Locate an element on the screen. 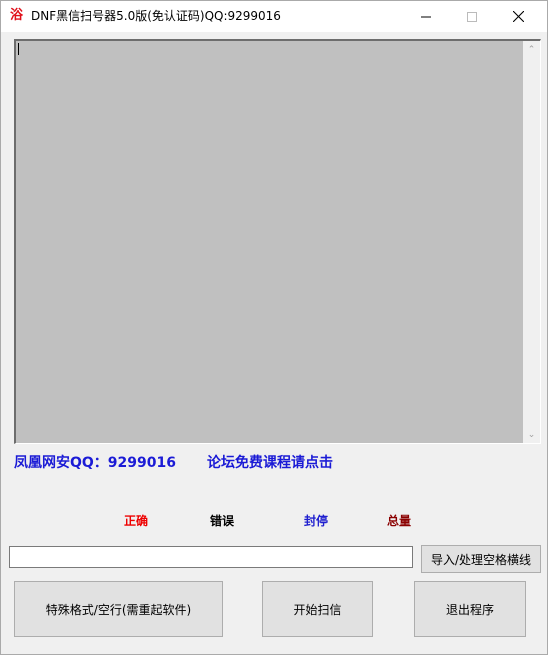 The height and width of the screenshot is (655, 548). window-title: DNF黑信扫号器5.0版(免认证码)QQ:9299016 is located at coordinates (156, 16).